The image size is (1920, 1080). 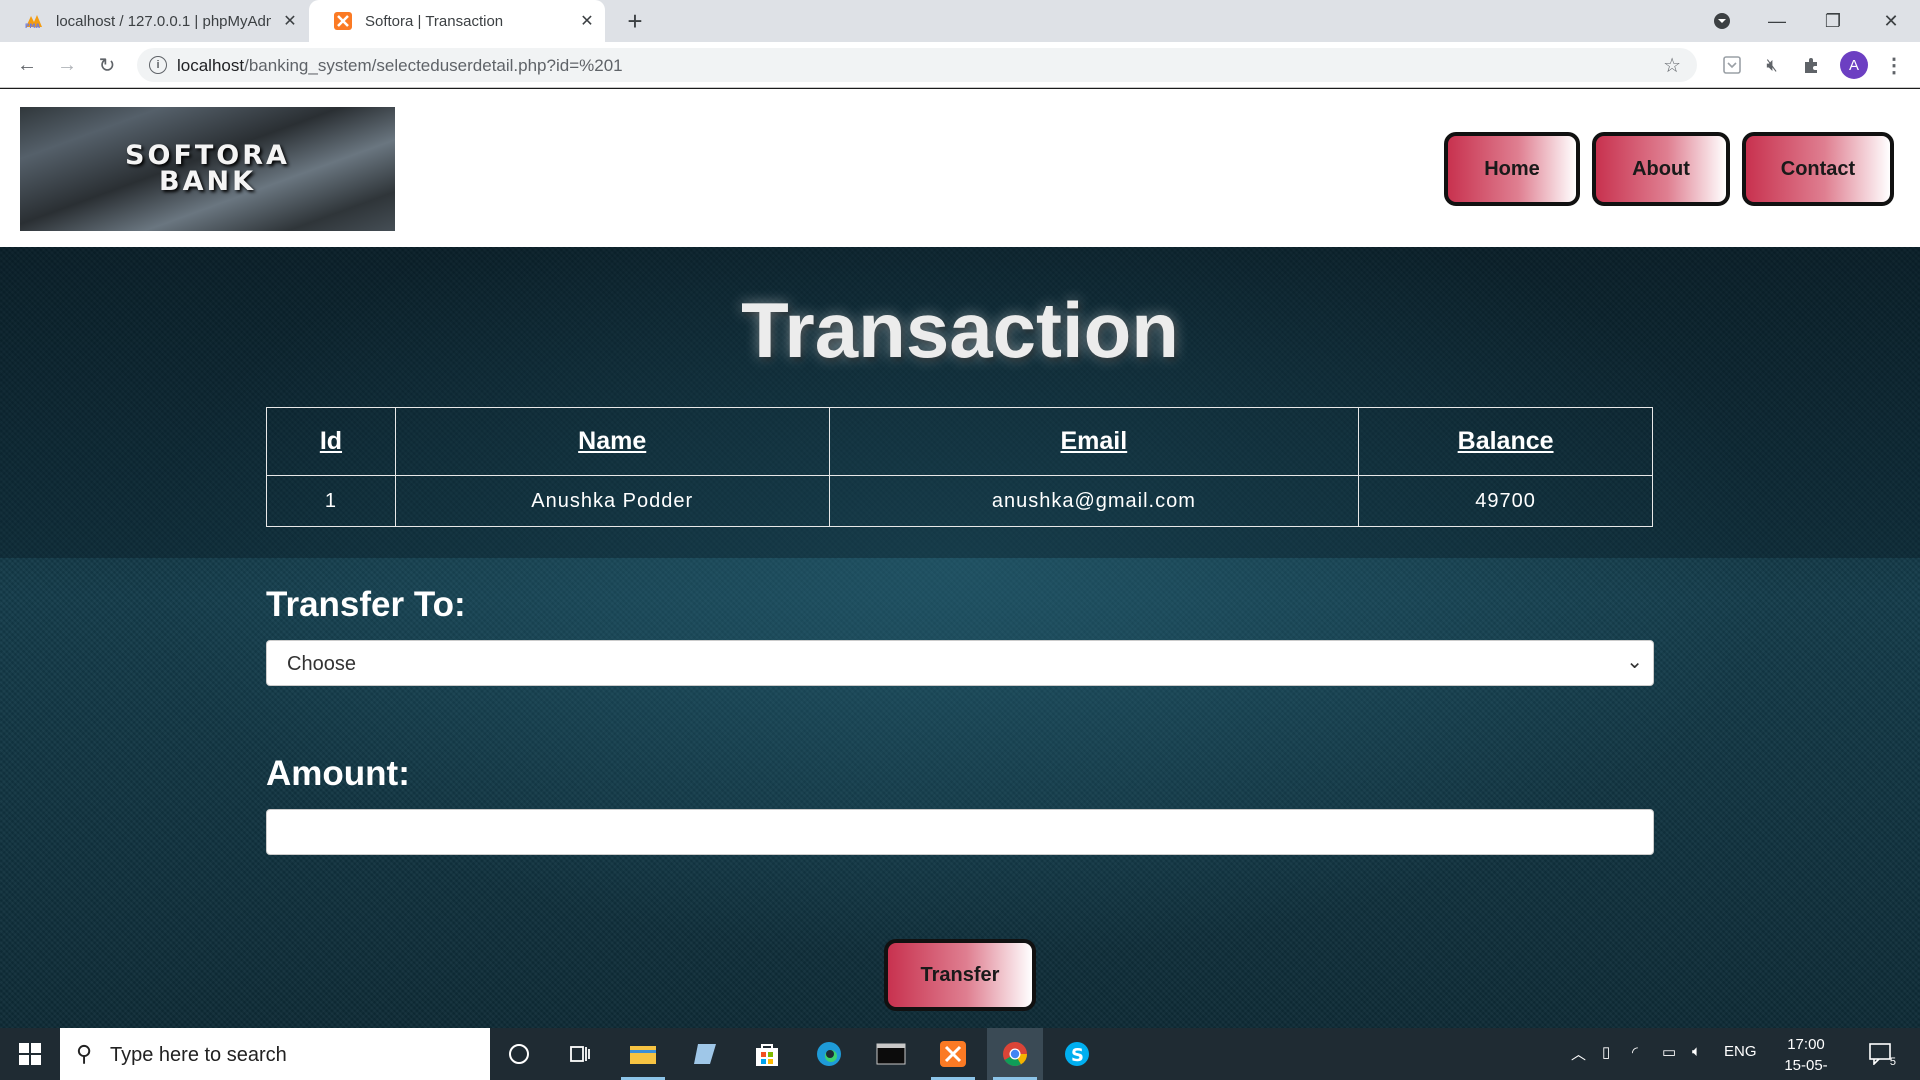 What do you see at coordinates (953, 1054) in the screenshot?
I see `xampp-control-icon` at bounding box center [953, 1054].